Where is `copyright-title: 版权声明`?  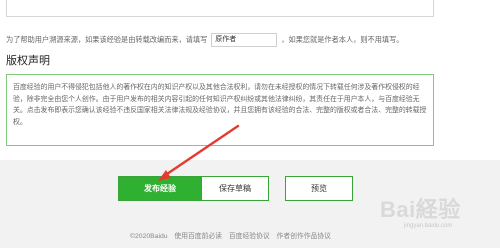
copyright-title: 版权声明 is located at coordinates (28, 61).